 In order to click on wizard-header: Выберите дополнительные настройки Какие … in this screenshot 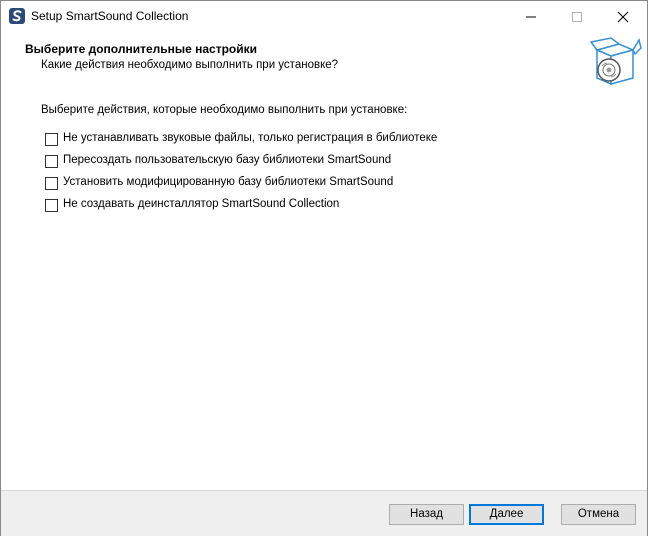, I will do `click(324, 63)`.